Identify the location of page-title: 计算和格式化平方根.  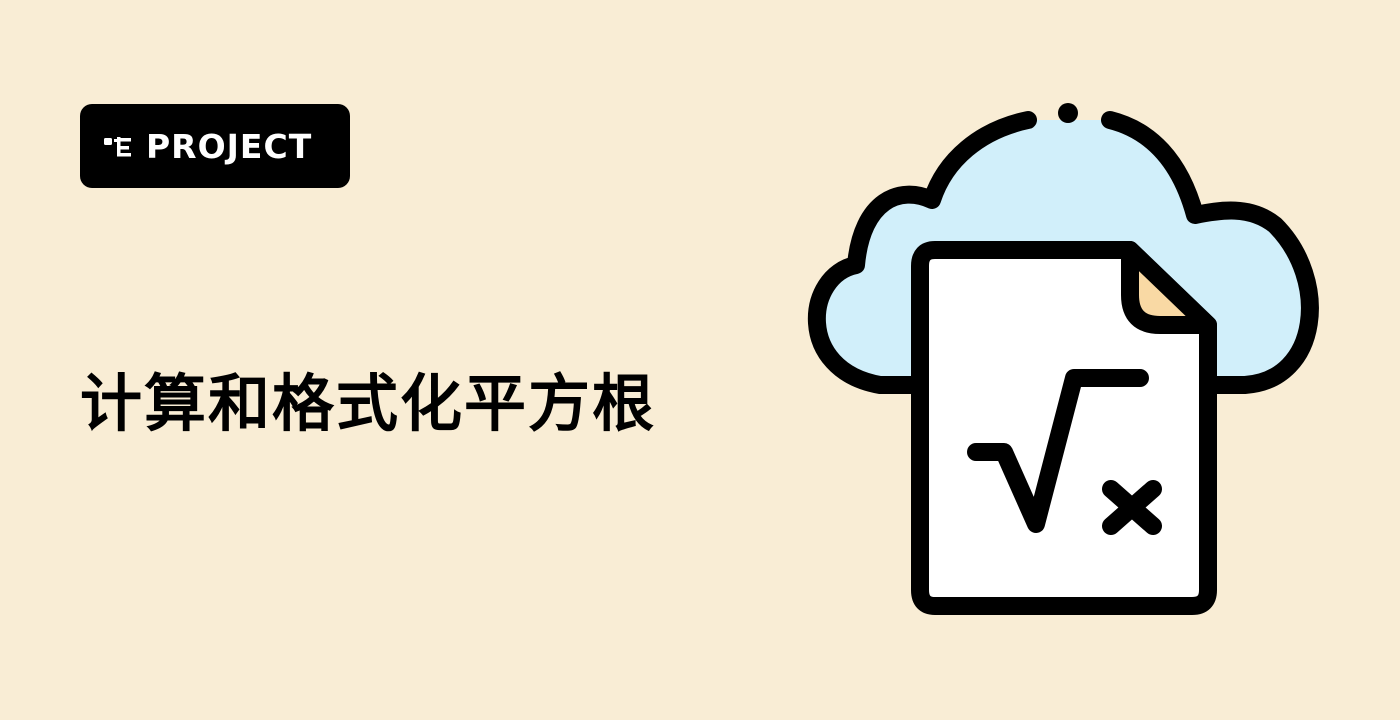
(368, 403).